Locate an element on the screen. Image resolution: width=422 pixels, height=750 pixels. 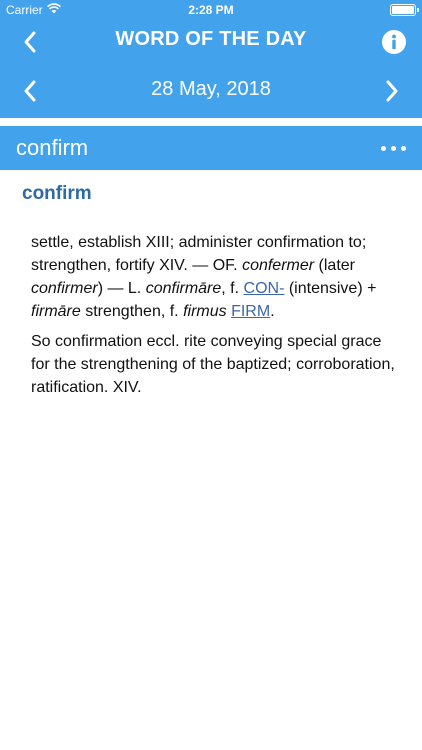
navigation-bar: WORD OF THE DAY is located at coordinates (211, 42).